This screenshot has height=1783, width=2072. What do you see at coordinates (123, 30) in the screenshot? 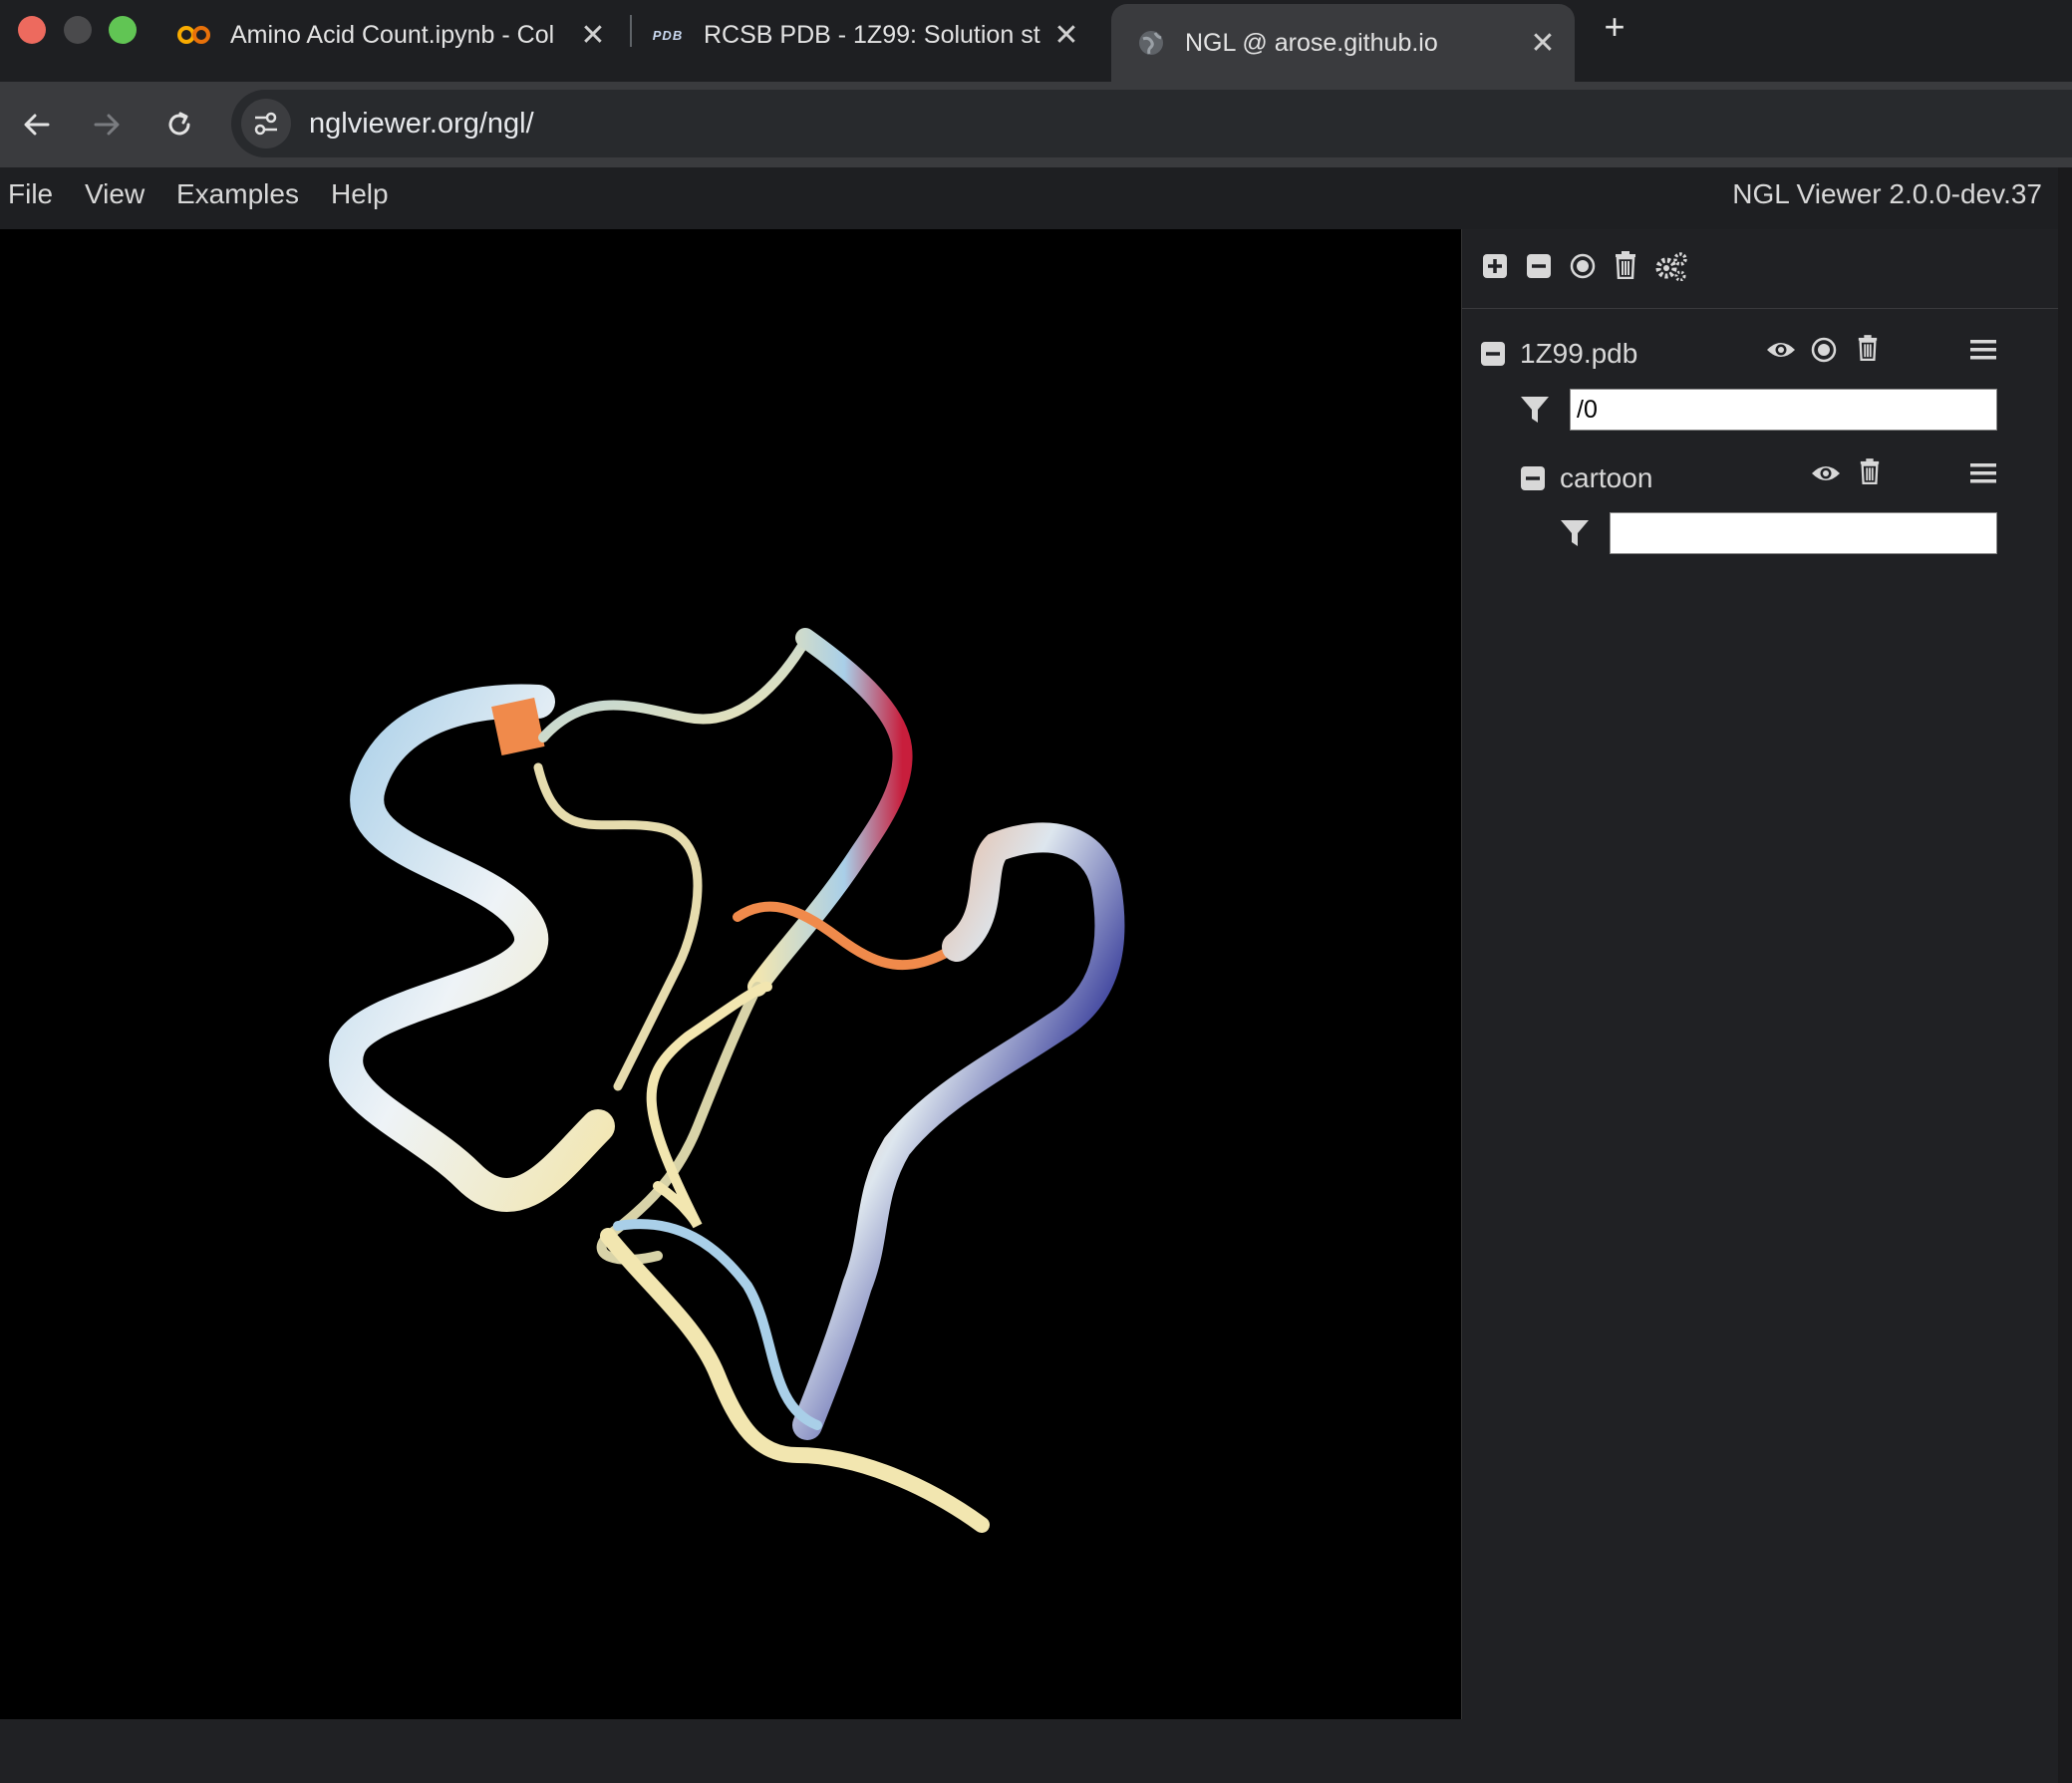
I see `window-zoom-button` at bounding box center [123, 30].